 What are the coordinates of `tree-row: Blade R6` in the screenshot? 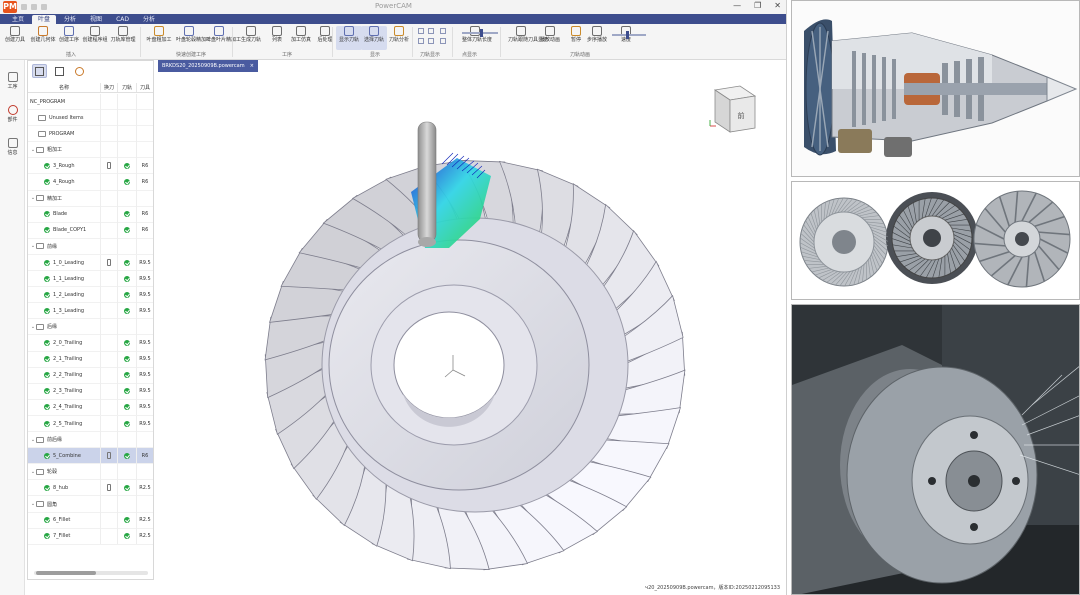 It's located at (90, 214).